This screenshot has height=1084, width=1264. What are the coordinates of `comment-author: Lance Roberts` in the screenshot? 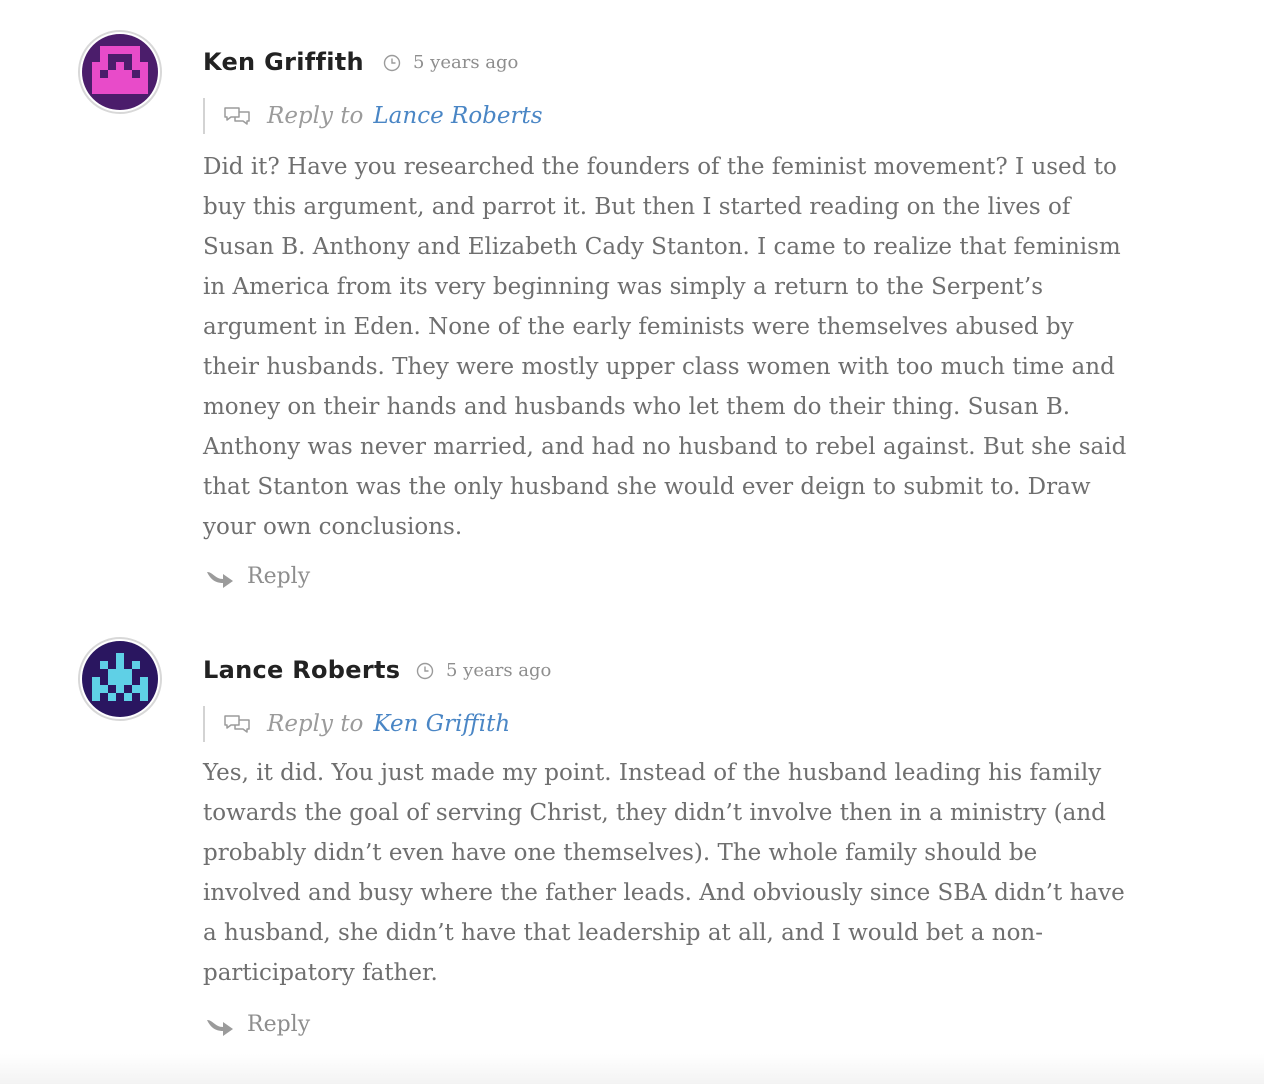 It's located at (301, 670).